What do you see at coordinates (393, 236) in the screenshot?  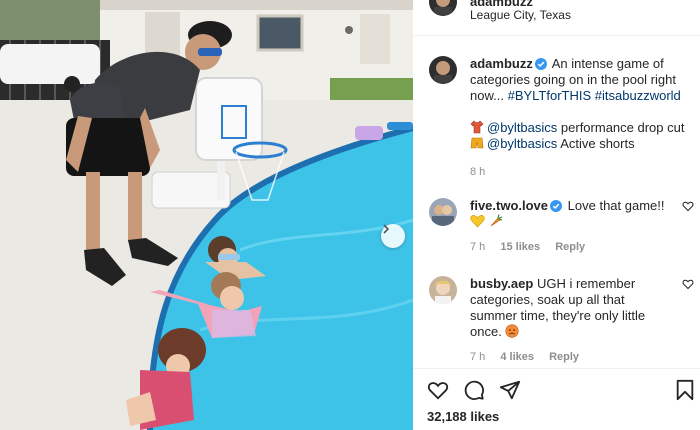 I see `next-photo-button` at bounding box center [393, 236].